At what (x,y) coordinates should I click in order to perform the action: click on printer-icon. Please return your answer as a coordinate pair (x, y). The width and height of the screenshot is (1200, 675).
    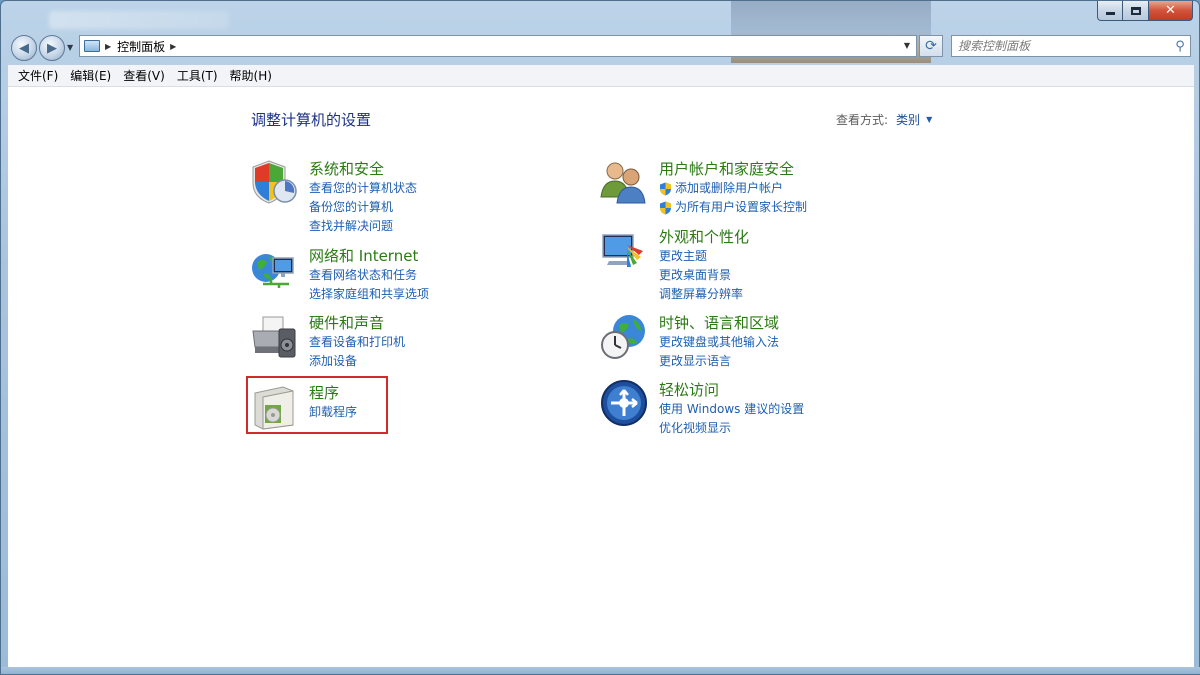
    Looking at the image, I should click on (274, 337).